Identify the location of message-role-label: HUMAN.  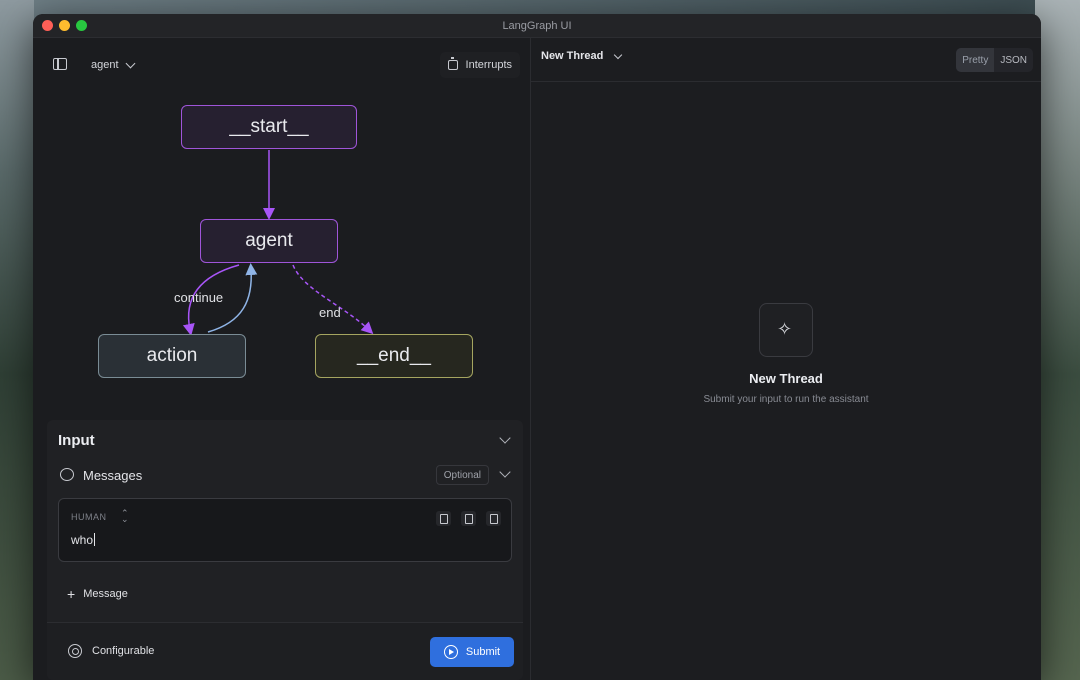
(89, 517).